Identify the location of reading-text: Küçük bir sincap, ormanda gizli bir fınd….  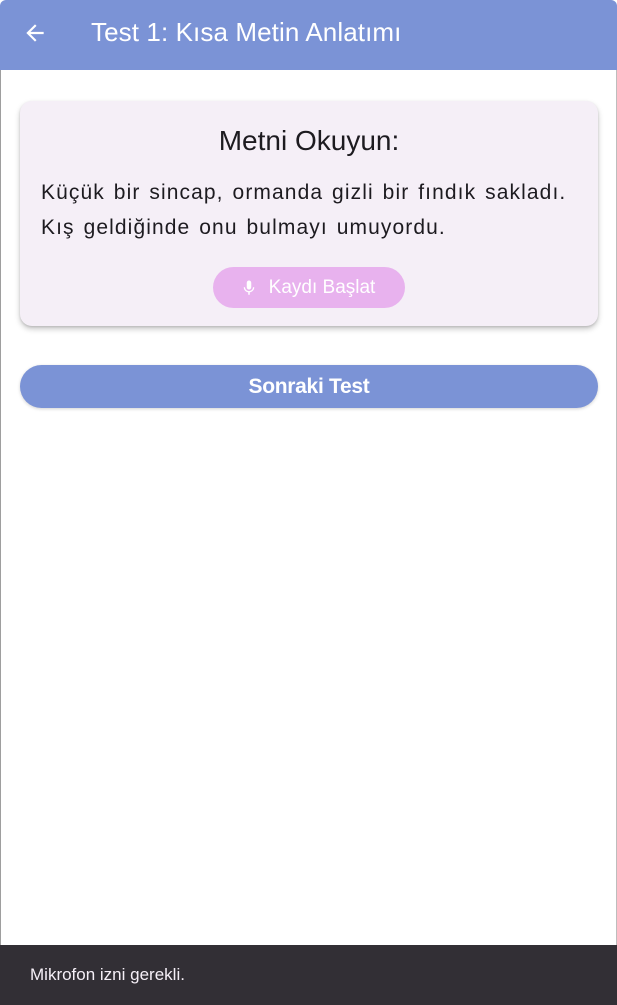
(311, 210).